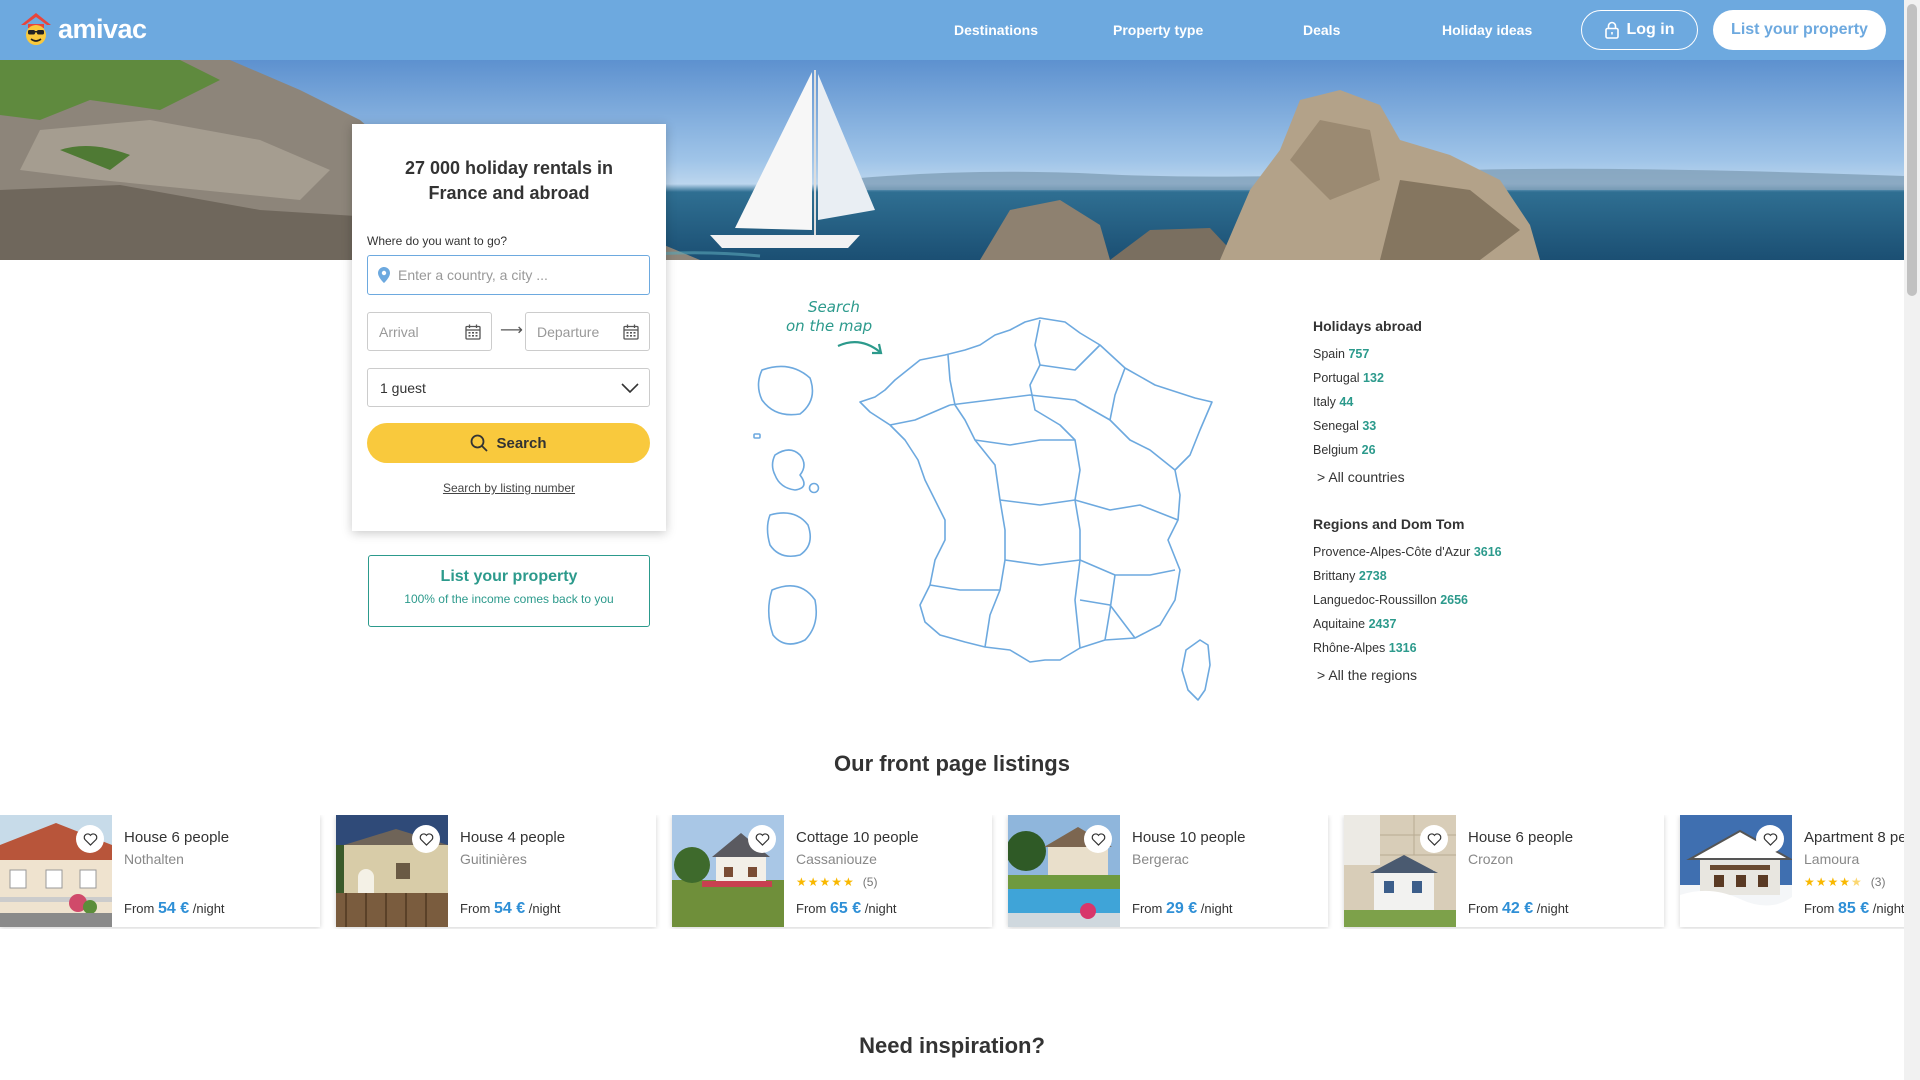  What do you see at coordinates (510, 909) in the screenshot?
I see `listing-price: From 54 € /night` at bounding box center [510, 909].